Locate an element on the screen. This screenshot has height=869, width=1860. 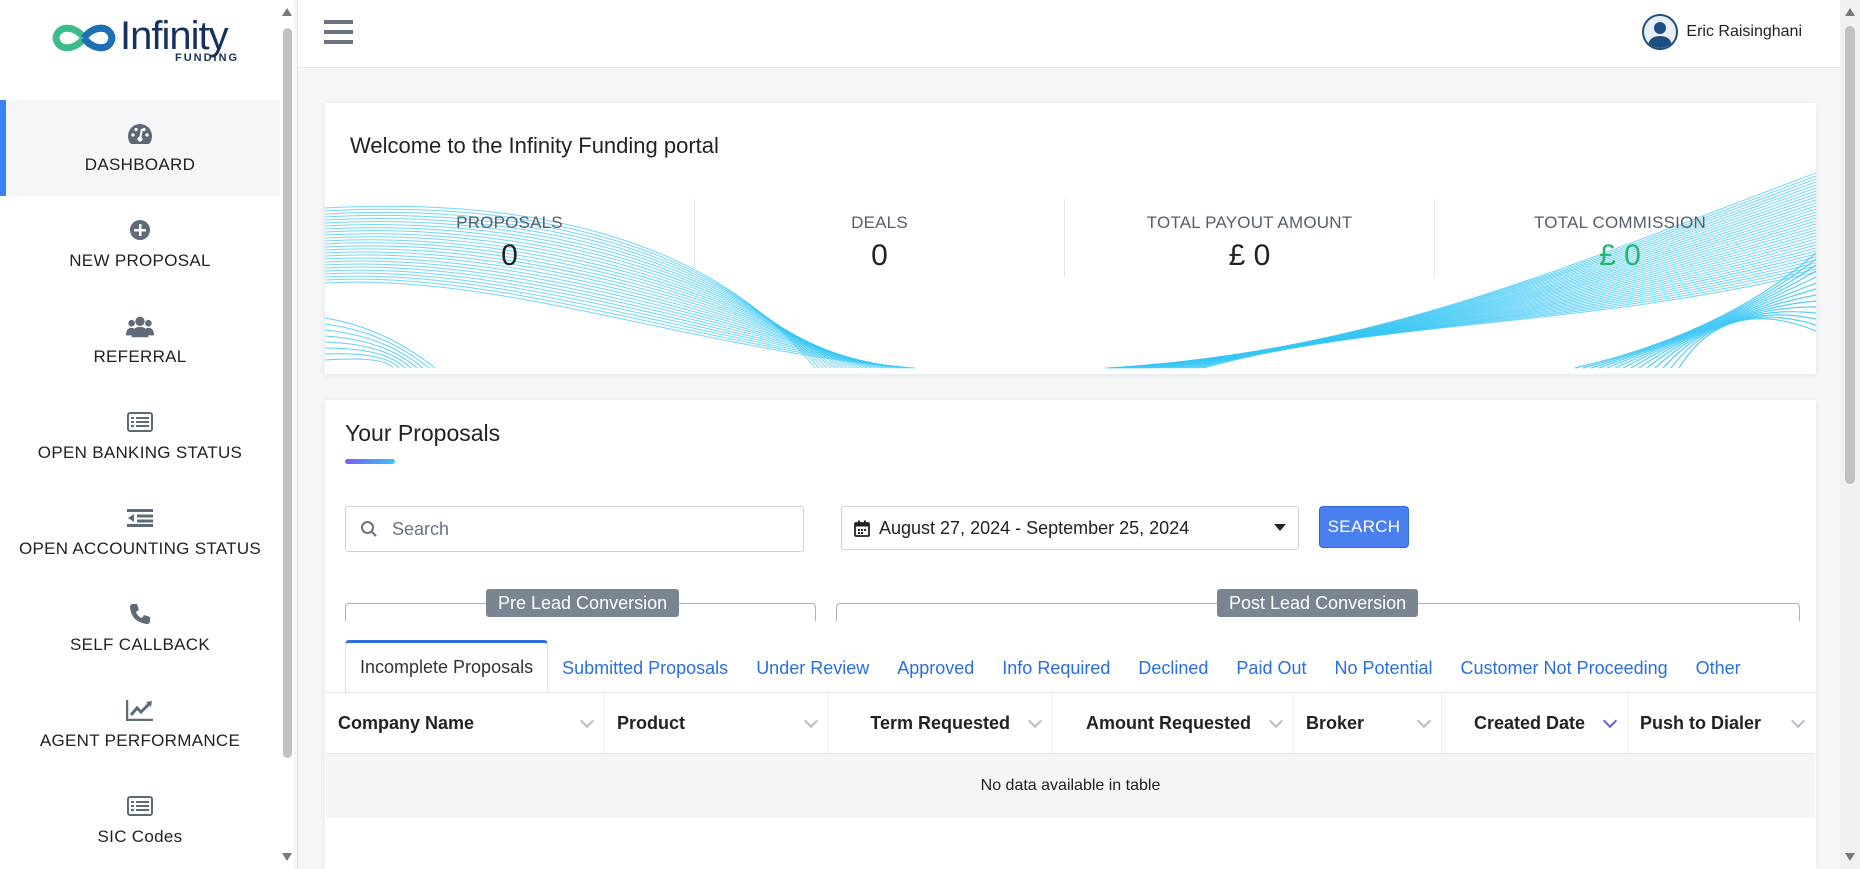
column-product: Product is located at coordinates (717, 723).